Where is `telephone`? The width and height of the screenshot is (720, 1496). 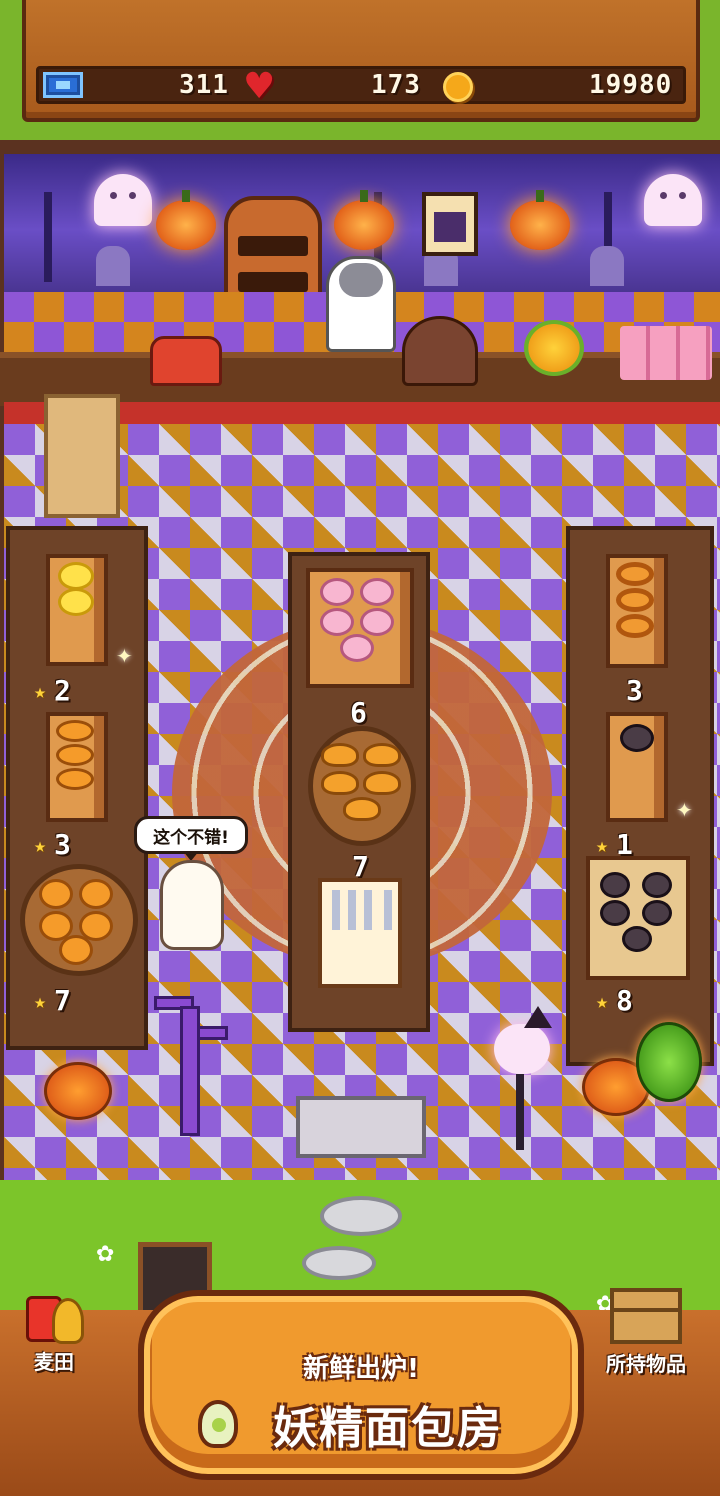 telephone is located at coordinates (186, 361).